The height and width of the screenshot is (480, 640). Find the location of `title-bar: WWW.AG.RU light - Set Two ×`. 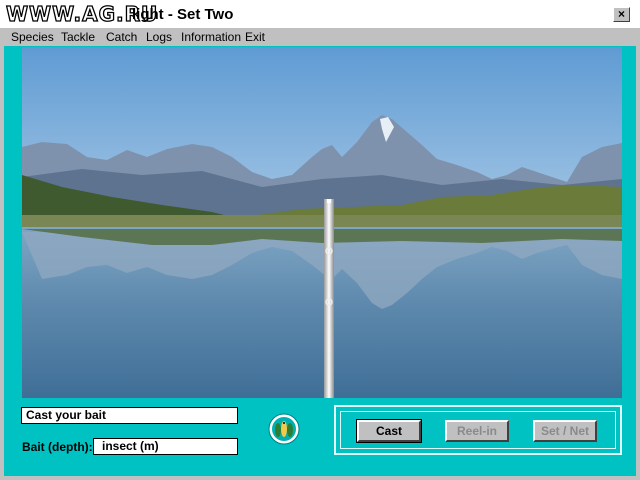

title-bar: WWW.AG.RU light - Set Two × is located at coordinates (320, 14).